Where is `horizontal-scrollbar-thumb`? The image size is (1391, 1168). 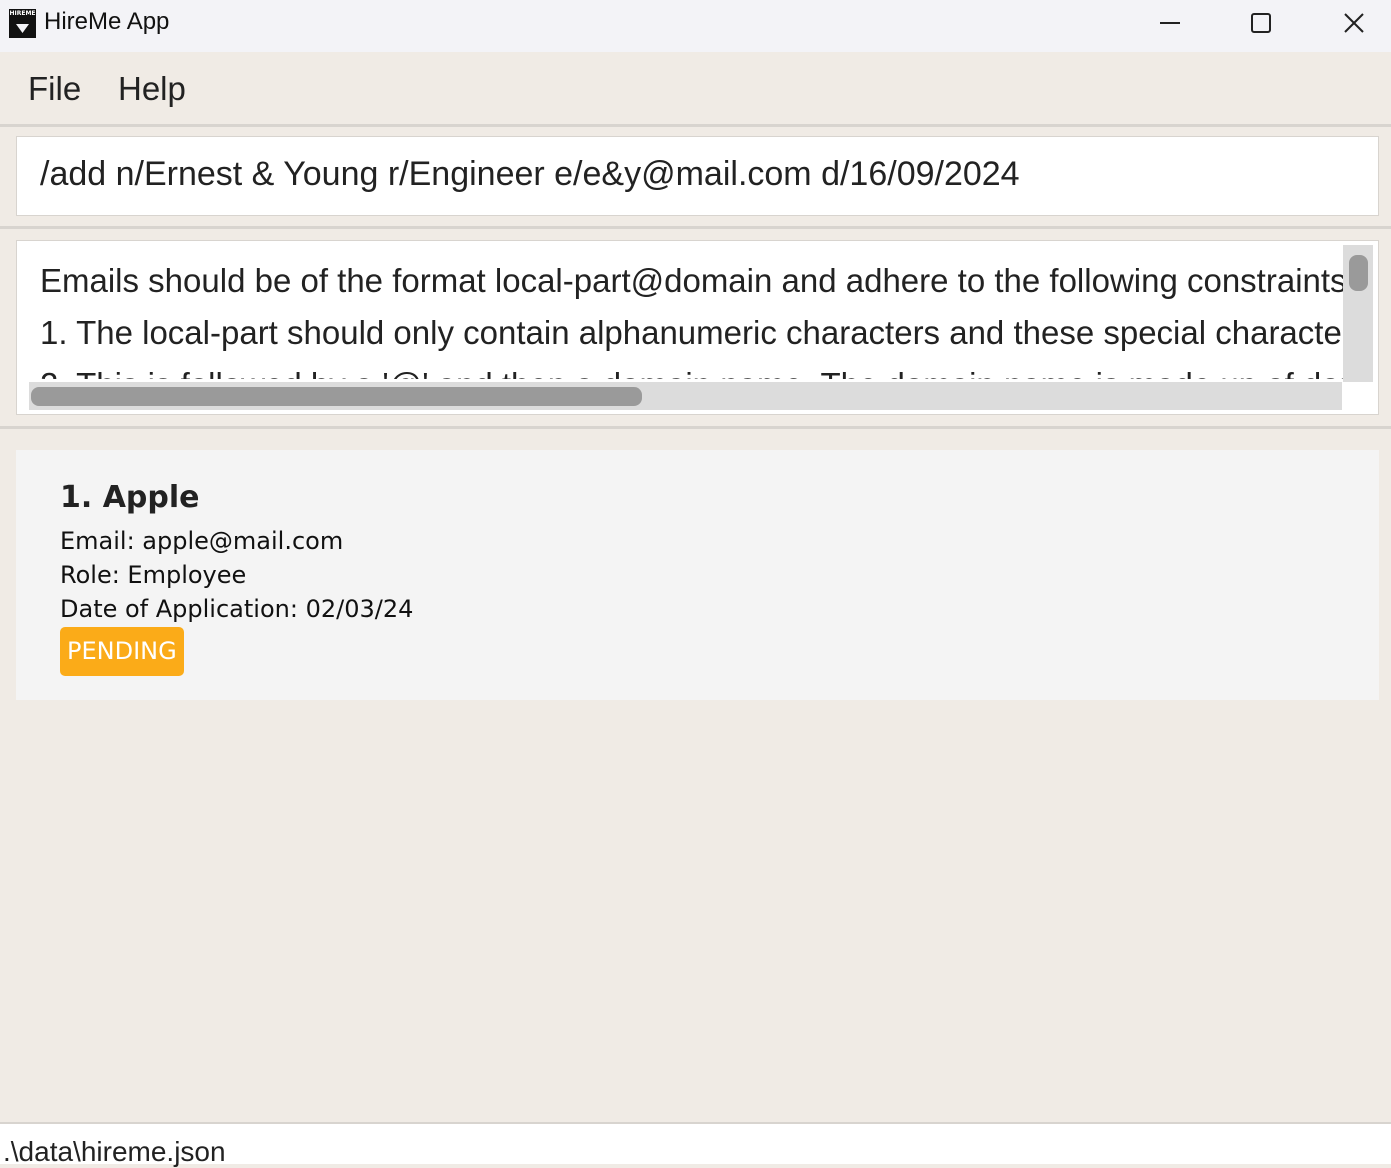 horizontal-scrollbar-thumb is located at coordinates (336, 396).